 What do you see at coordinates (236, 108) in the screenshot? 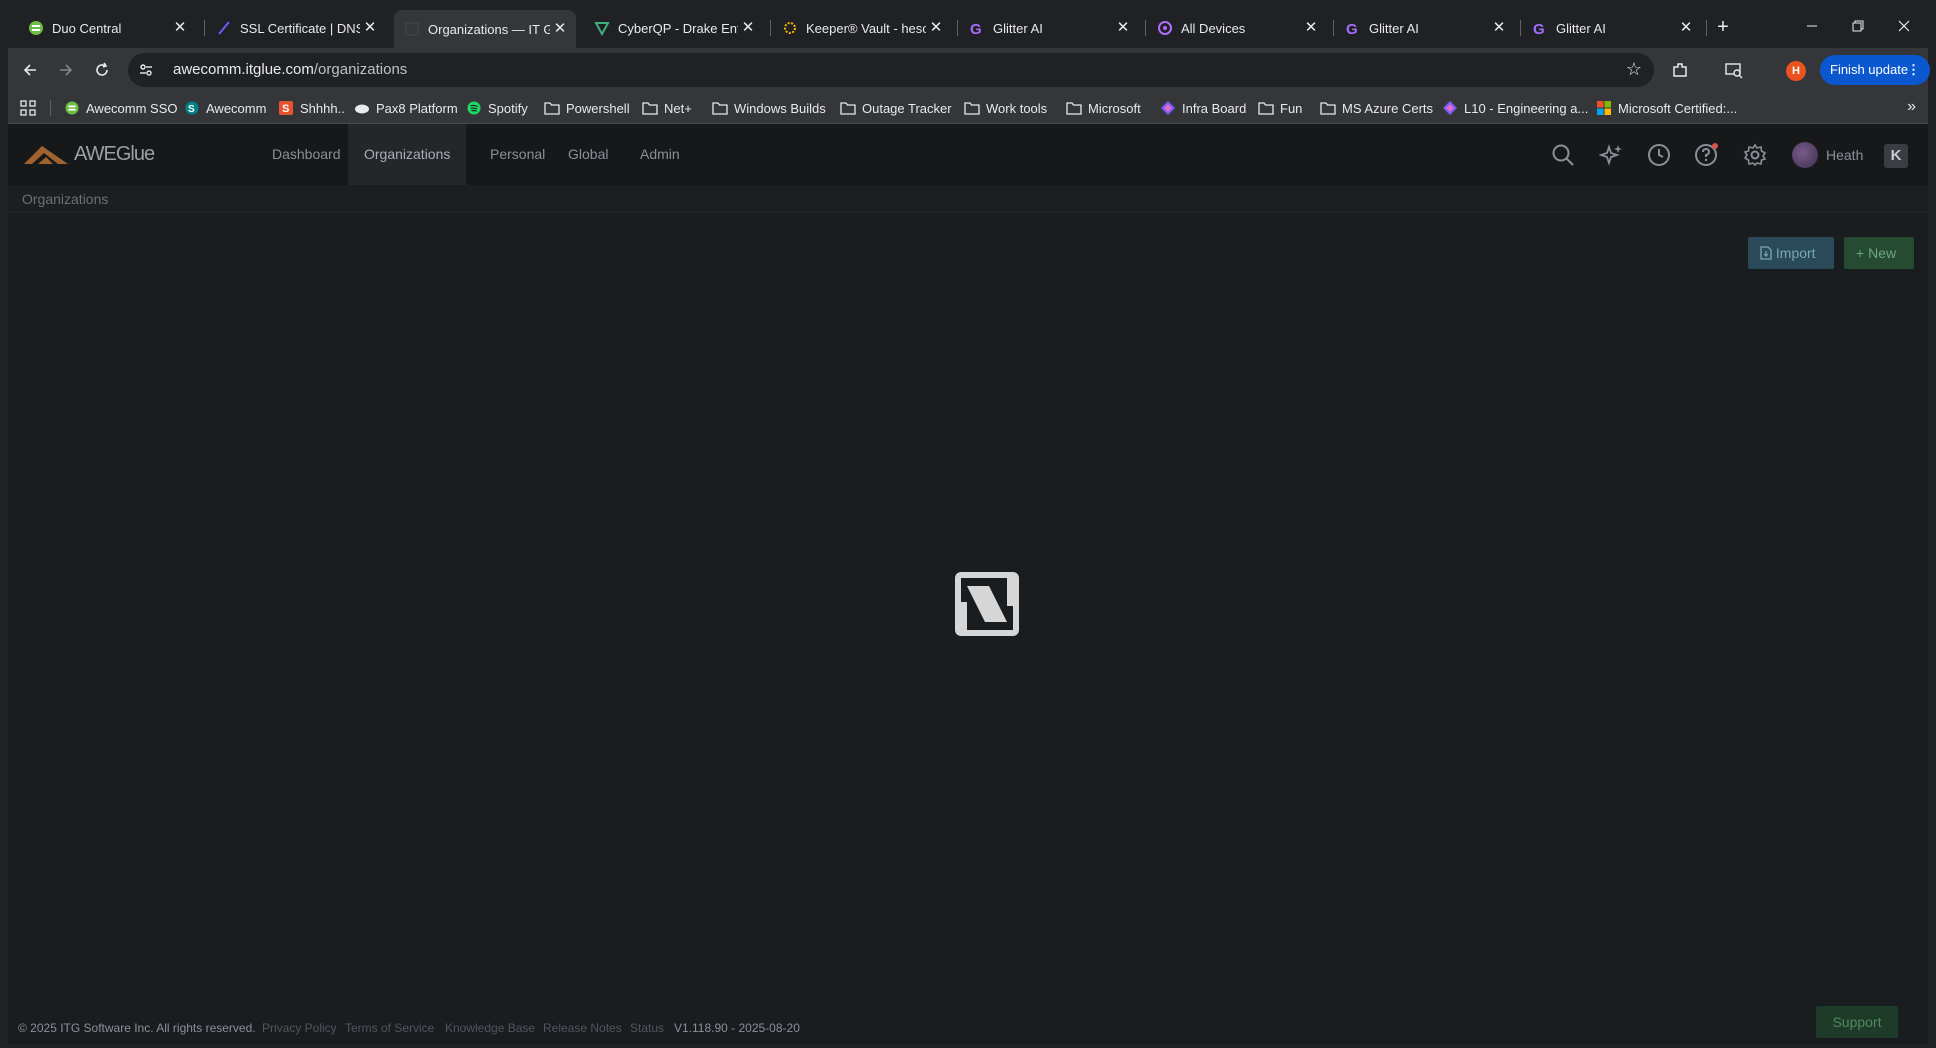
I see `bookmark-label: Awecomm` at bounding box center [236, 108].